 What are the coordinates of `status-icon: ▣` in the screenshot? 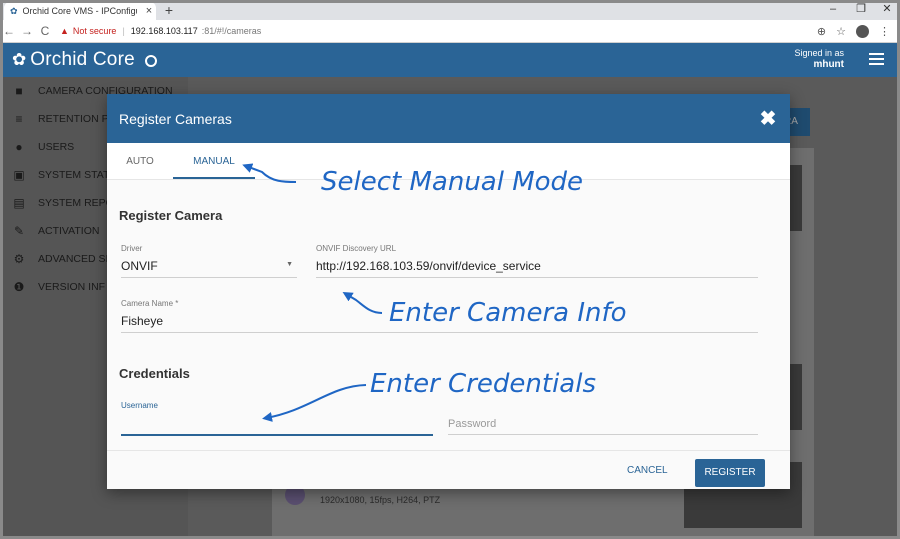 It's located at (19, 175).